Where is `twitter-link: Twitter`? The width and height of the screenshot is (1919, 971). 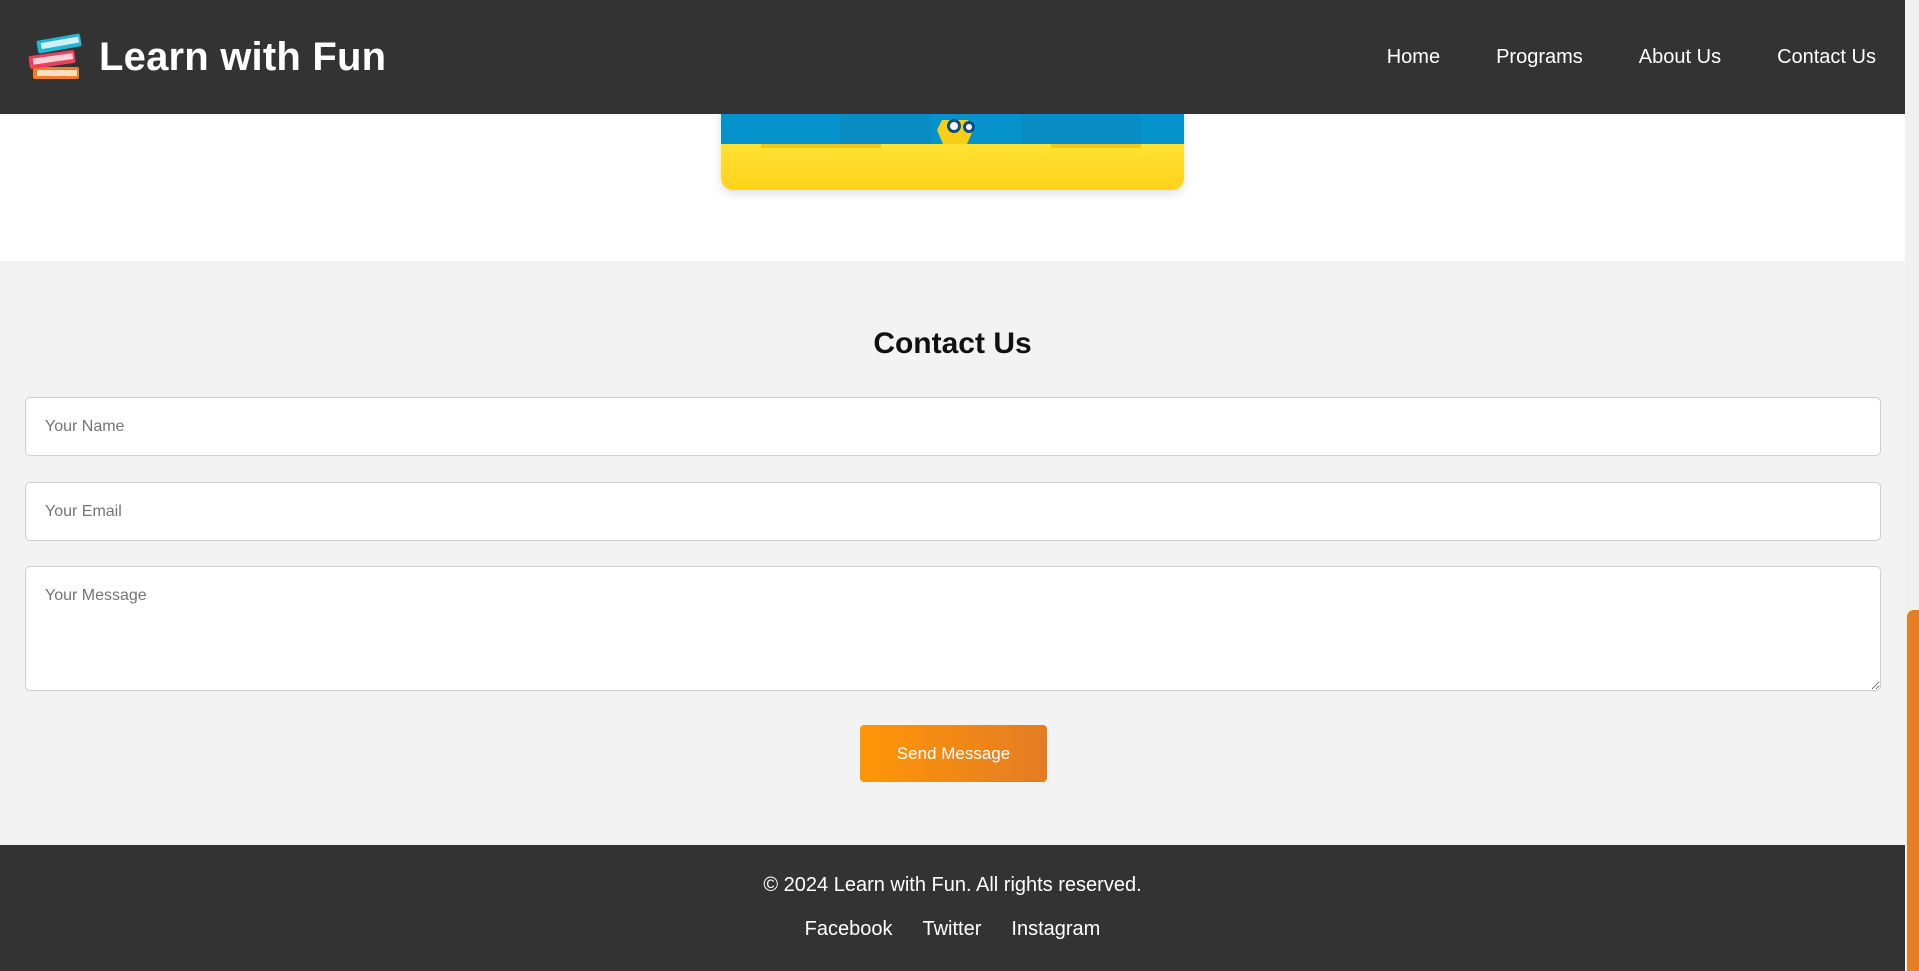
twitter-link: Twitter is located at coordinates (952, 929).